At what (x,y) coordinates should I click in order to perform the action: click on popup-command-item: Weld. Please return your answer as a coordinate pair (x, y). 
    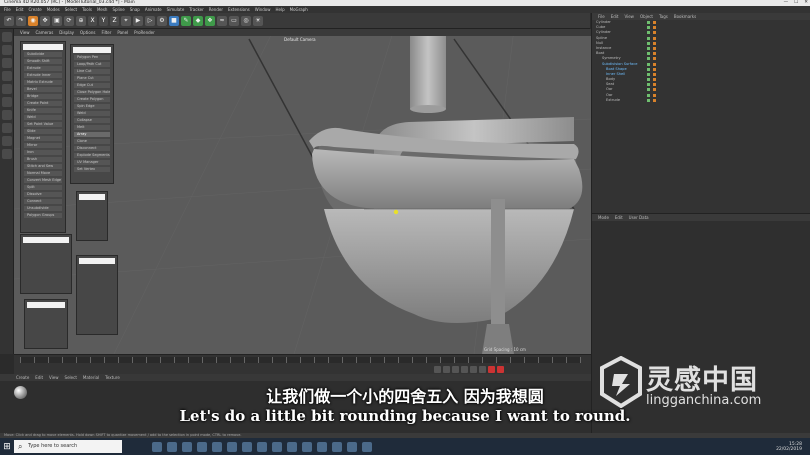
    Looking at the image, I should click on (43, 117).